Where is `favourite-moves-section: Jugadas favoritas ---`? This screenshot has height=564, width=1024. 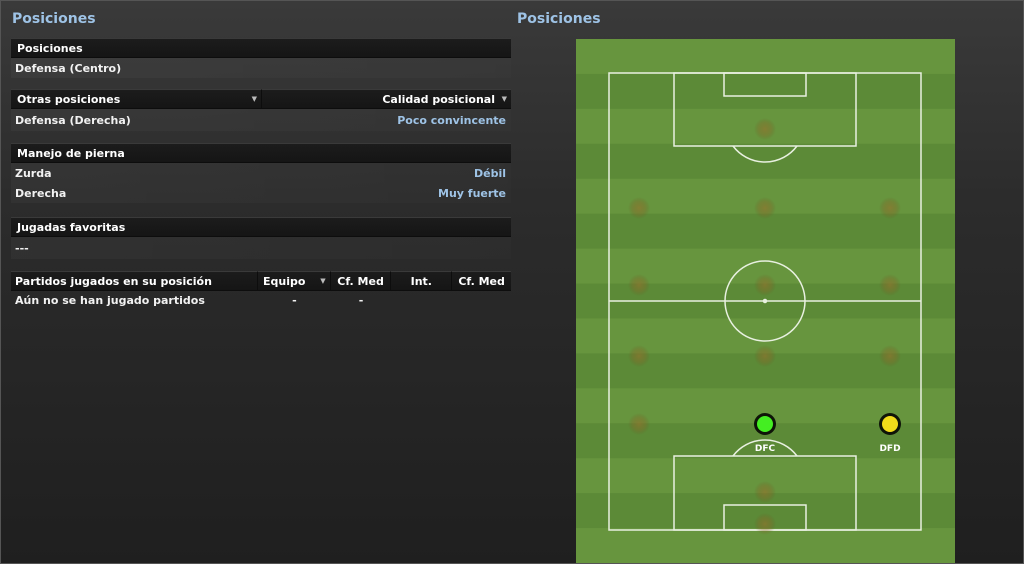
favourite-moves-section: Jugadas favoritas --- is located at coordinates (261, 238).